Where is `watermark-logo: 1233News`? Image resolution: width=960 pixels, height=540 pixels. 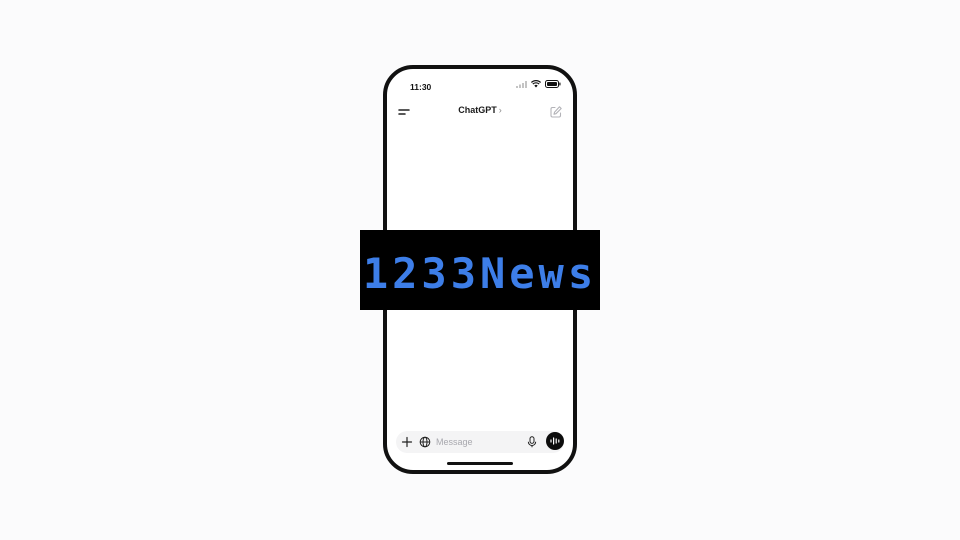 watermark-logo: 1233News is located at coordinates (480, 270).